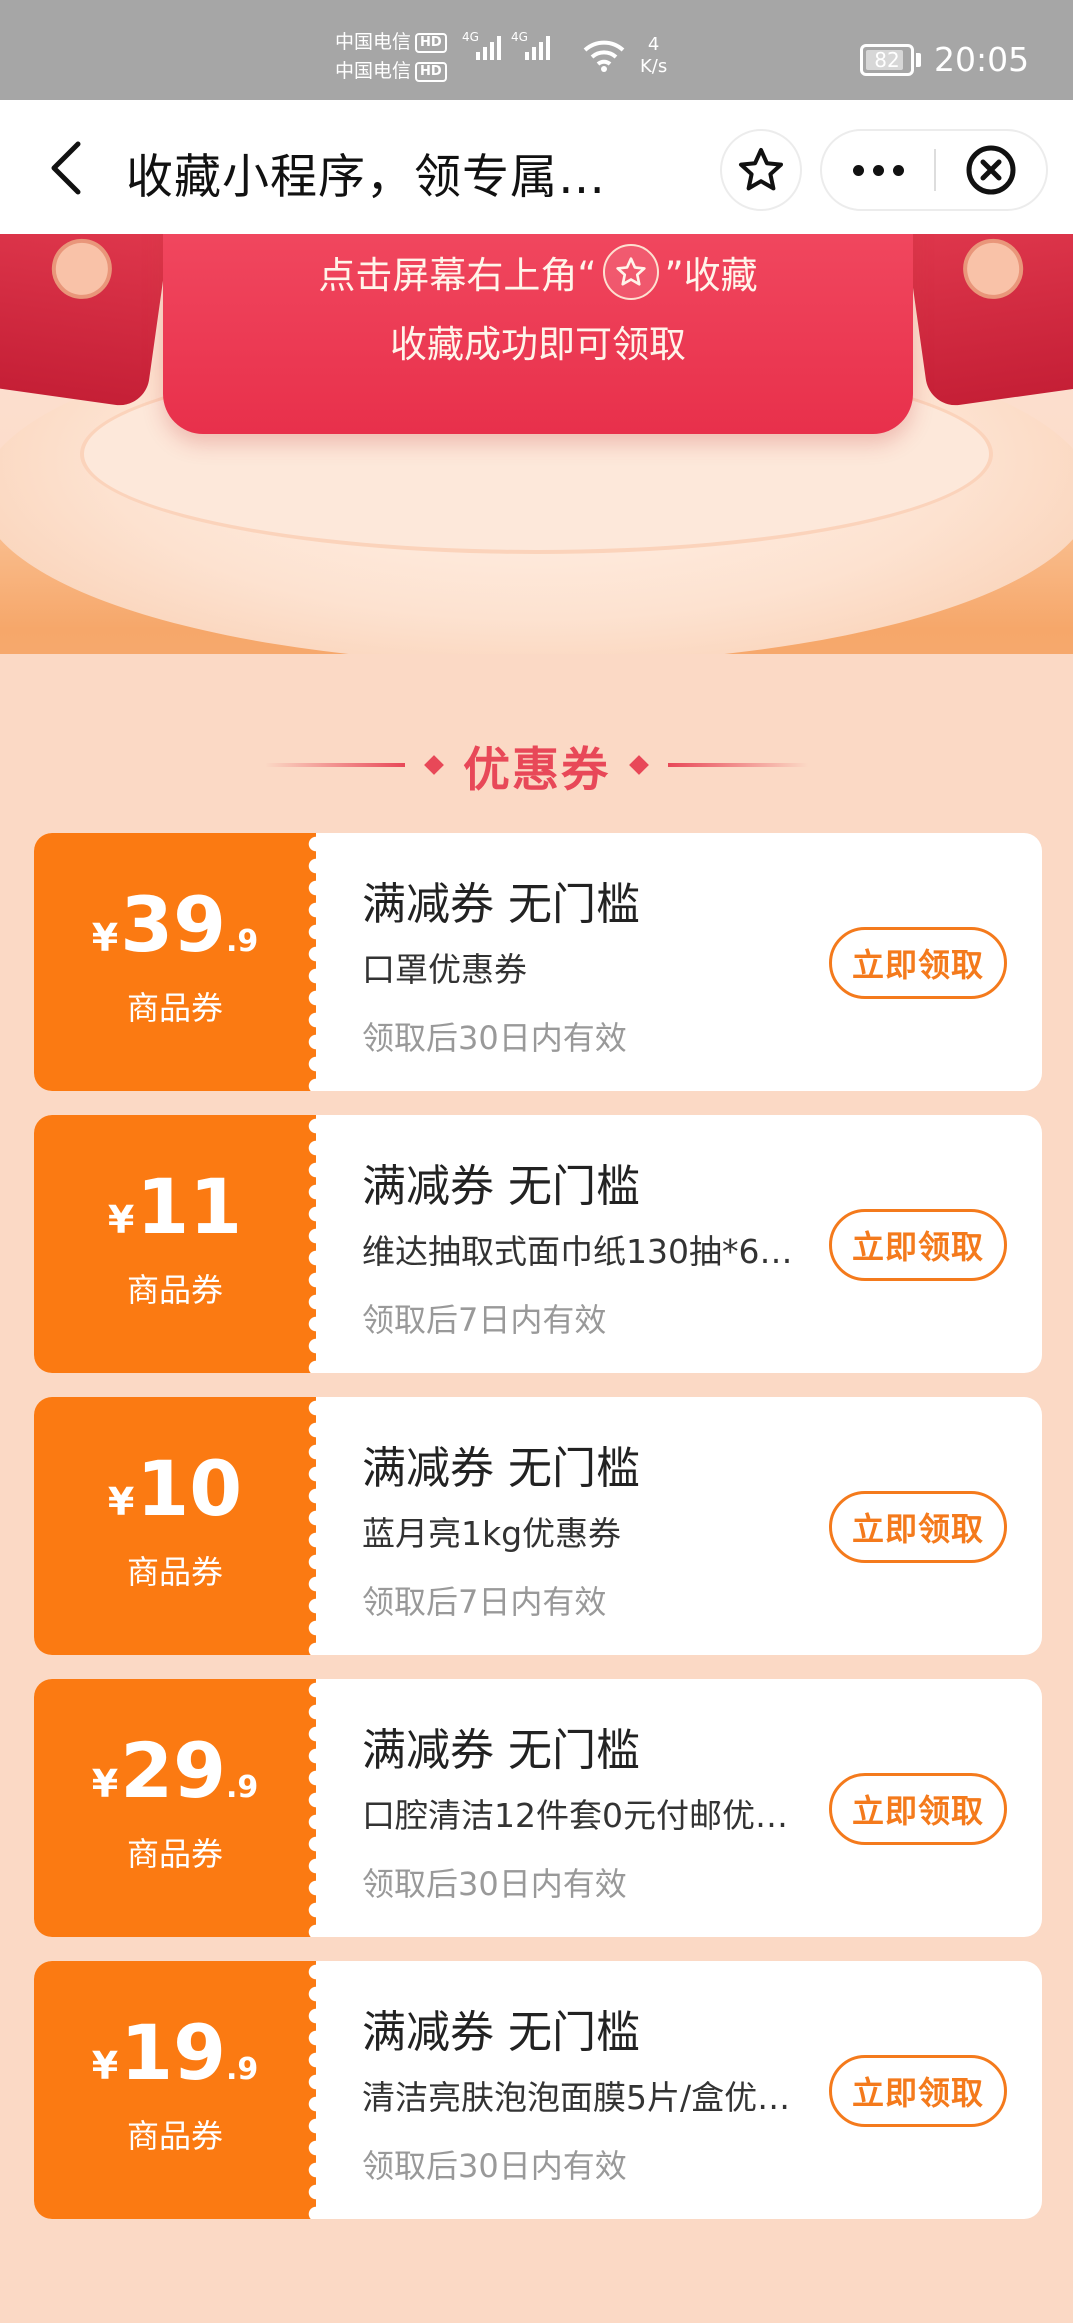  Describe the element at coordinates (481, 45) in the screenshot. I see `signal-icon-1: 4G` at that location.